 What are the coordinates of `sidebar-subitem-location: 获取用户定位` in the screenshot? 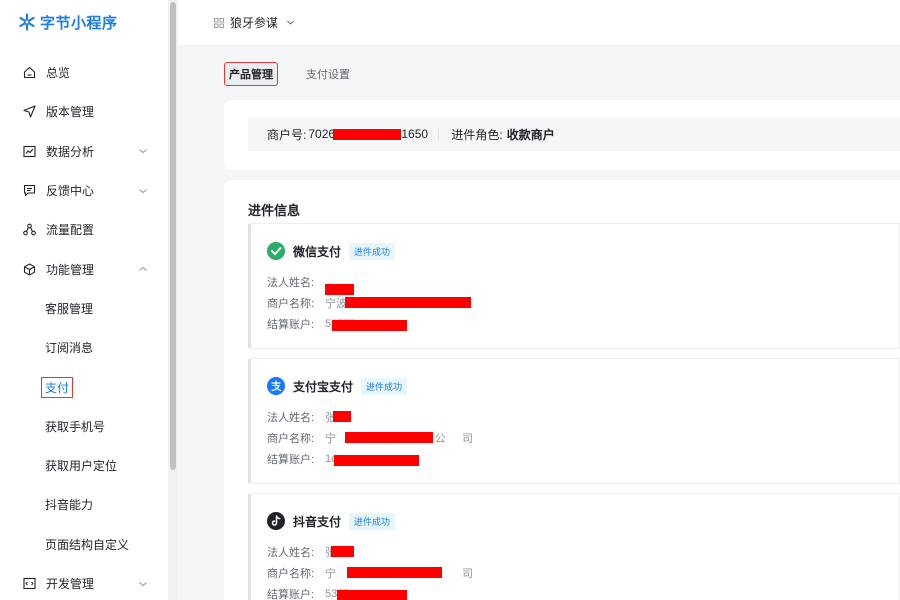 It's located at (84, 465).